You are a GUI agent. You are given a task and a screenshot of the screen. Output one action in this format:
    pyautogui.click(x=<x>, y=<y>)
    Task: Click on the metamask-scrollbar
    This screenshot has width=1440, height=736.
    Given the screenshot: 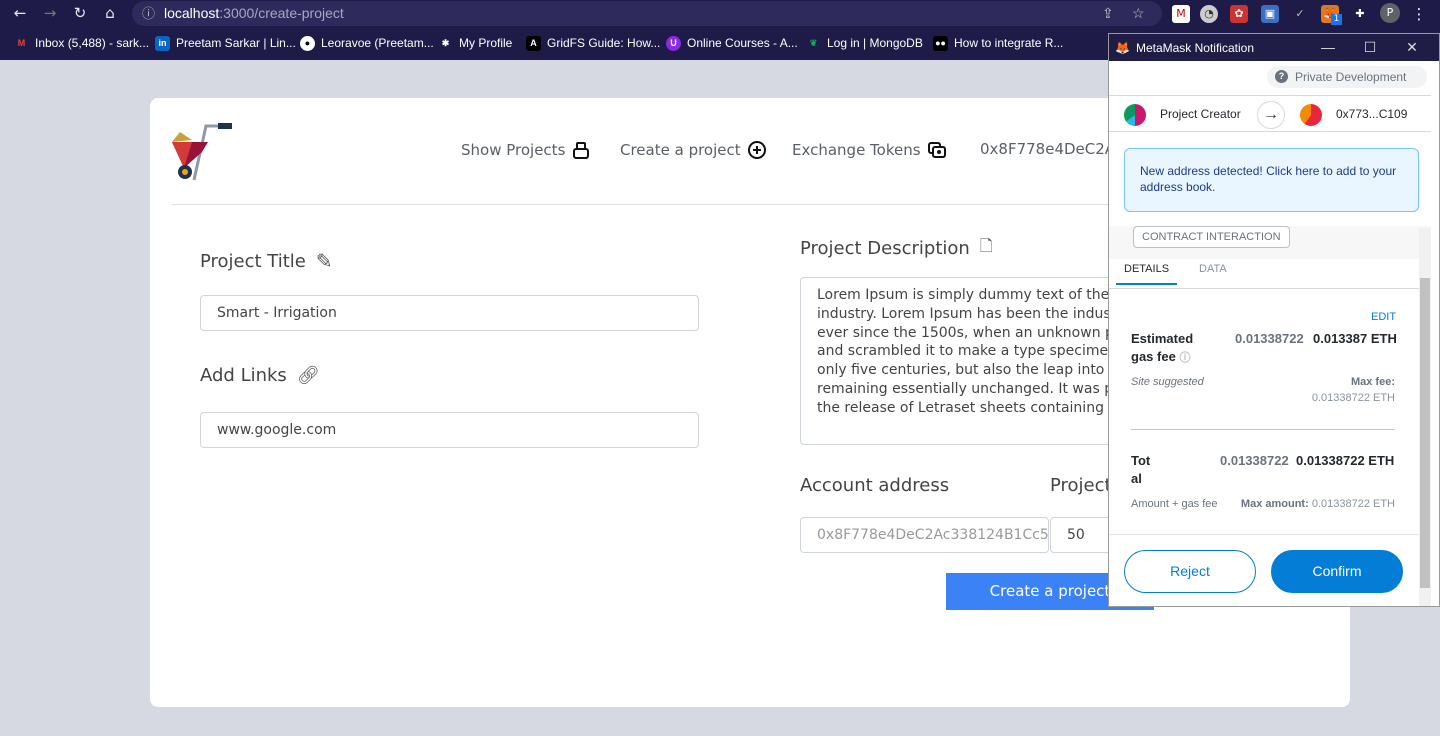 What is the action you would take?
    pyautogui.click(x=1425, y=417)
    